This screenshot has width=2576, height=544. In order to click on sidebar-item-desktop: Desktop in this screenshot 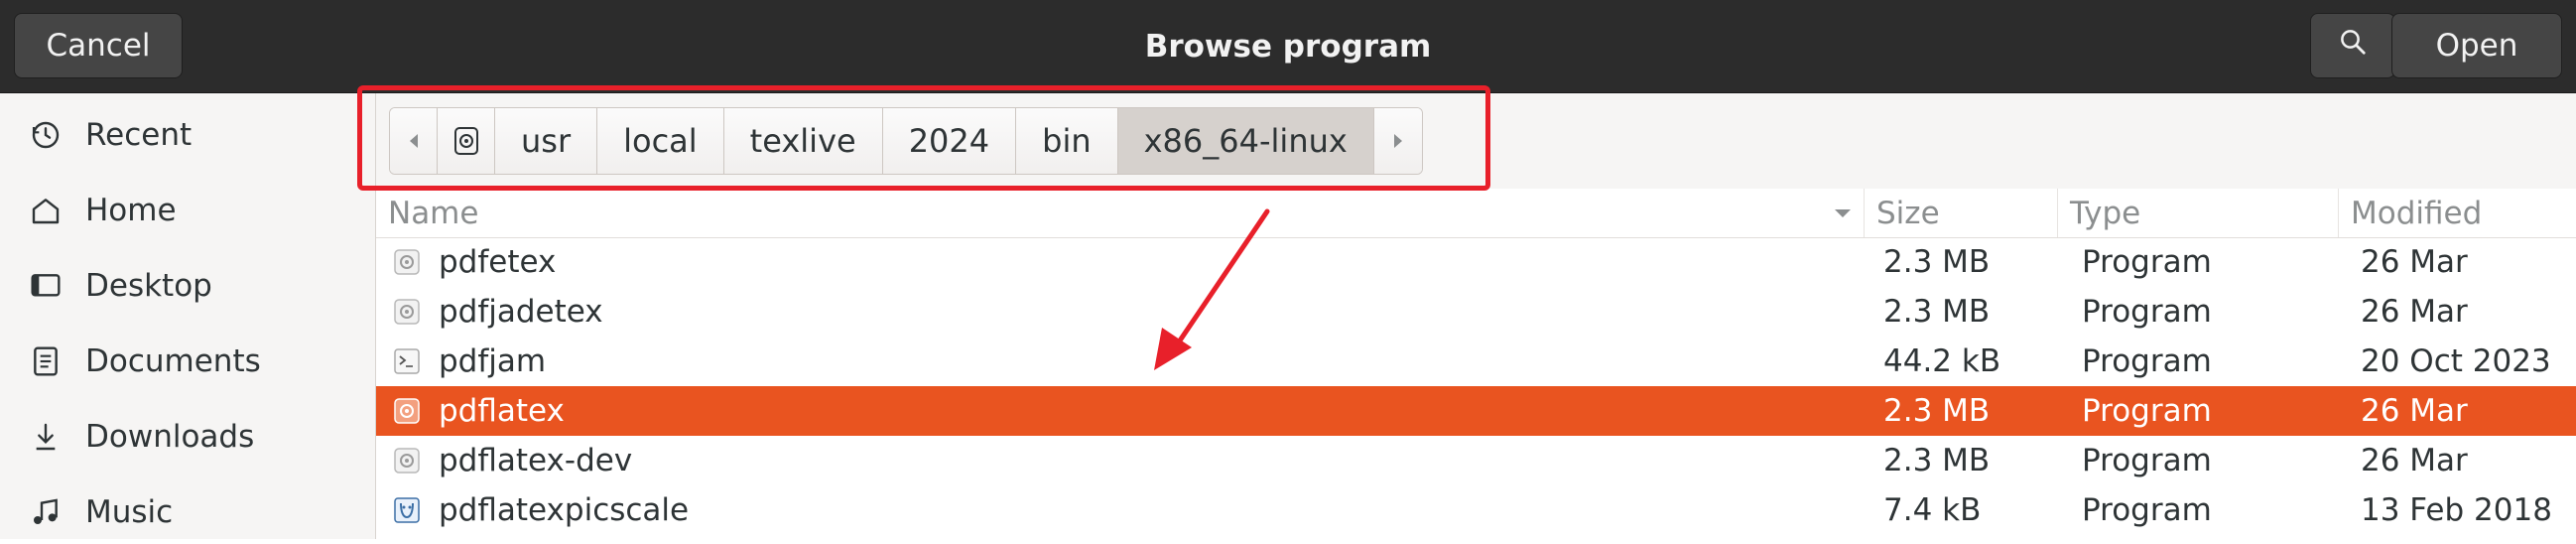, I will do `click(188, 286)`.